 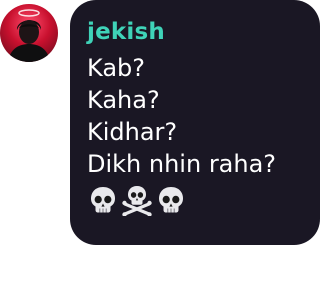 What do you see at coordinates (182, 164) in the screenshot?
I see `message-line: Dikh nhin raha?` at bounding box center [182, 164].